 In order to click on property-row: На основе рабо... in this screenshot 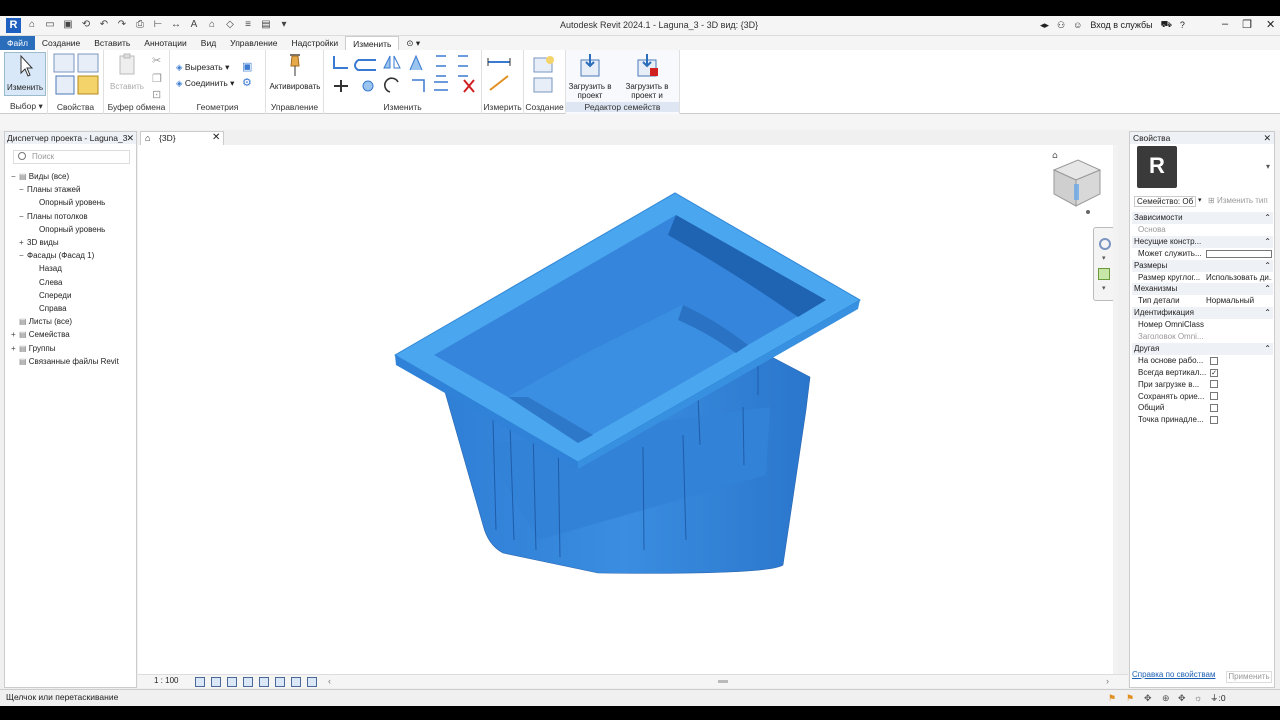, I will do `click(1202, 361)`.